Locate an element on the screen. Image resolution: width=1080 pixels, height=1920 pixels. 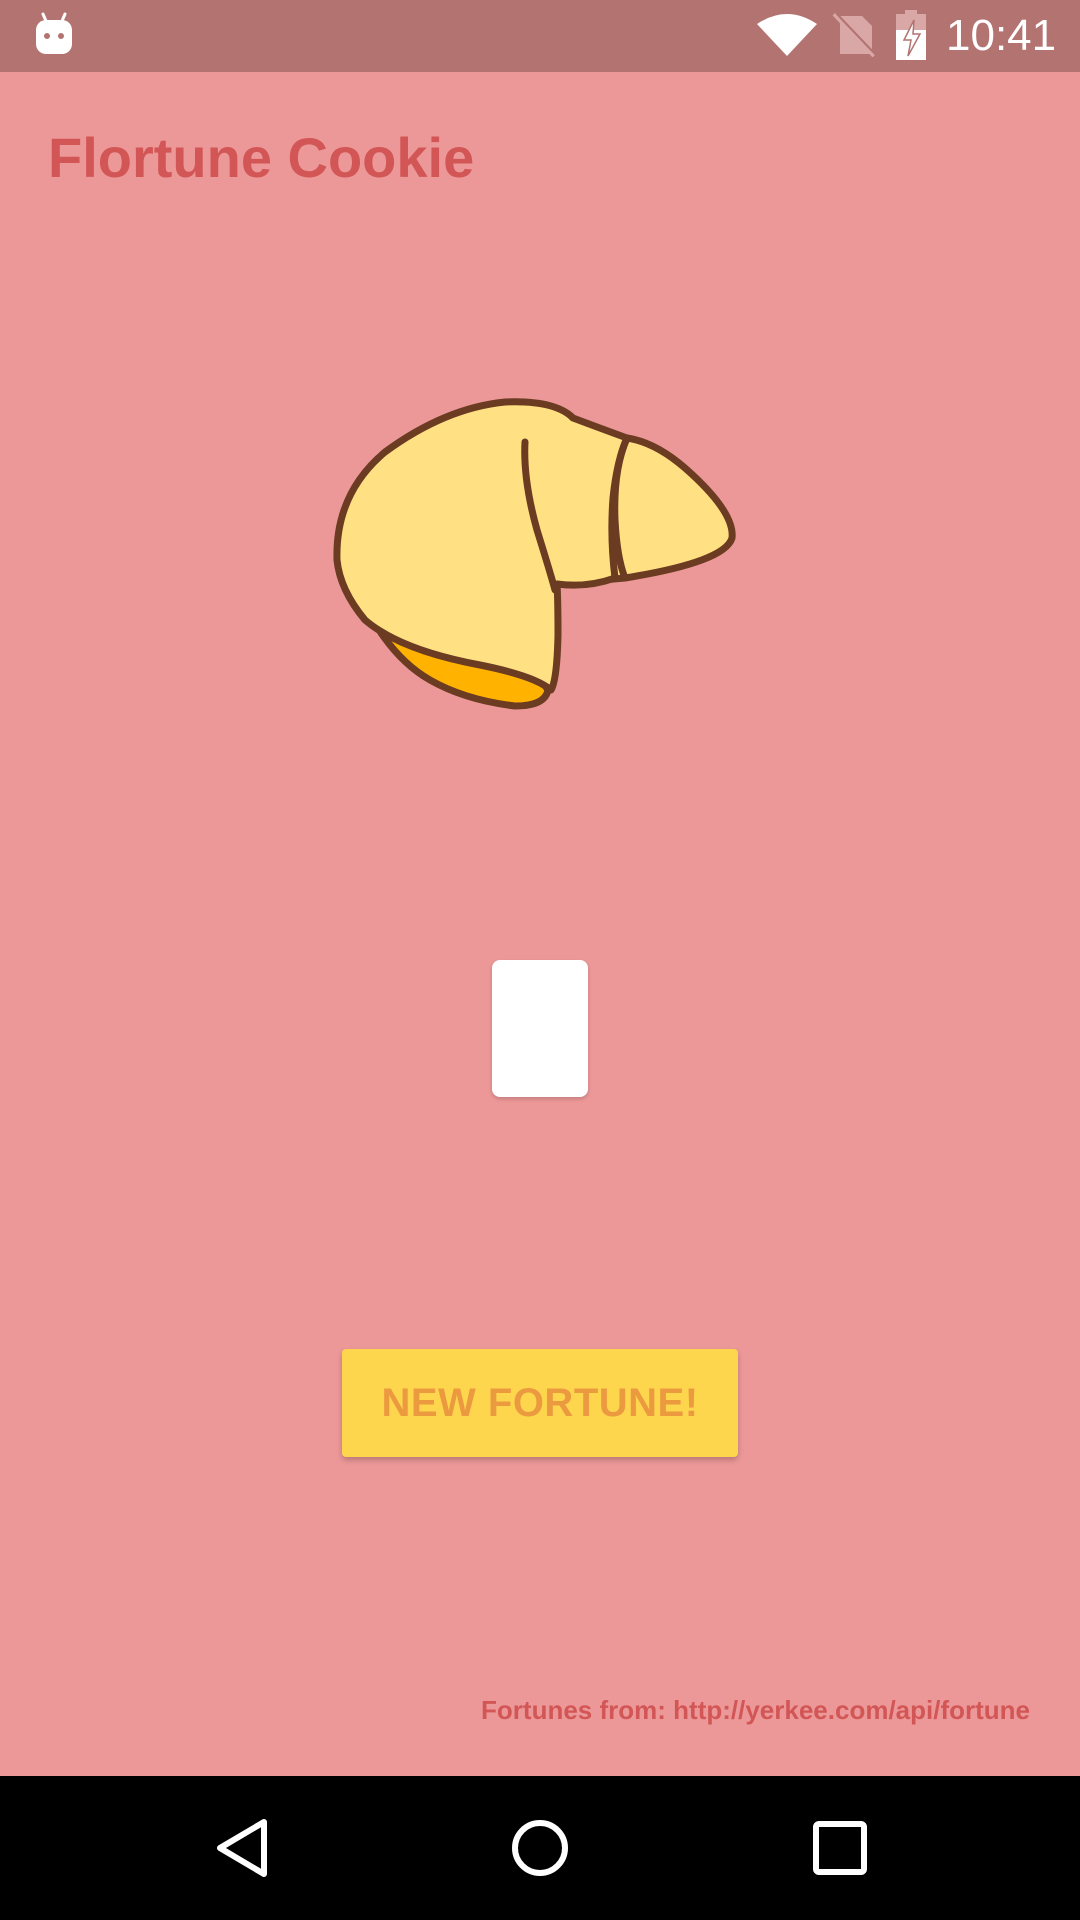
back-icon is located at coordinates (242, 1848).